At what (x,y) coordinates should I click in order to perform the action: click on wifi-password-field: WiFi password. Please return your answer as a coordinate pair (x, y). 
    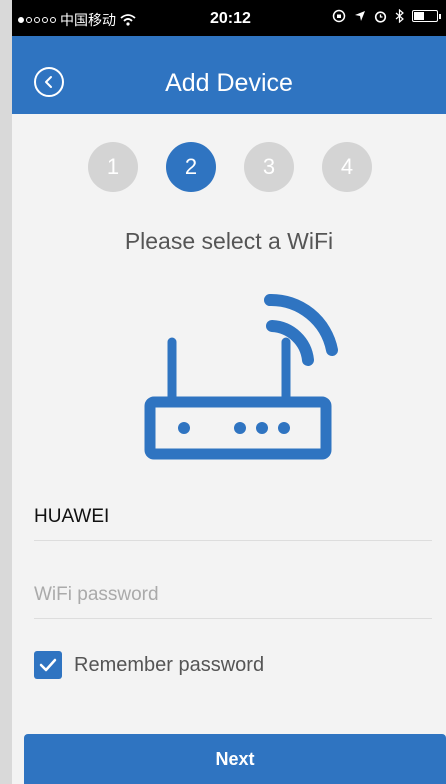
    Looking at the image, I should click on (233, 601).